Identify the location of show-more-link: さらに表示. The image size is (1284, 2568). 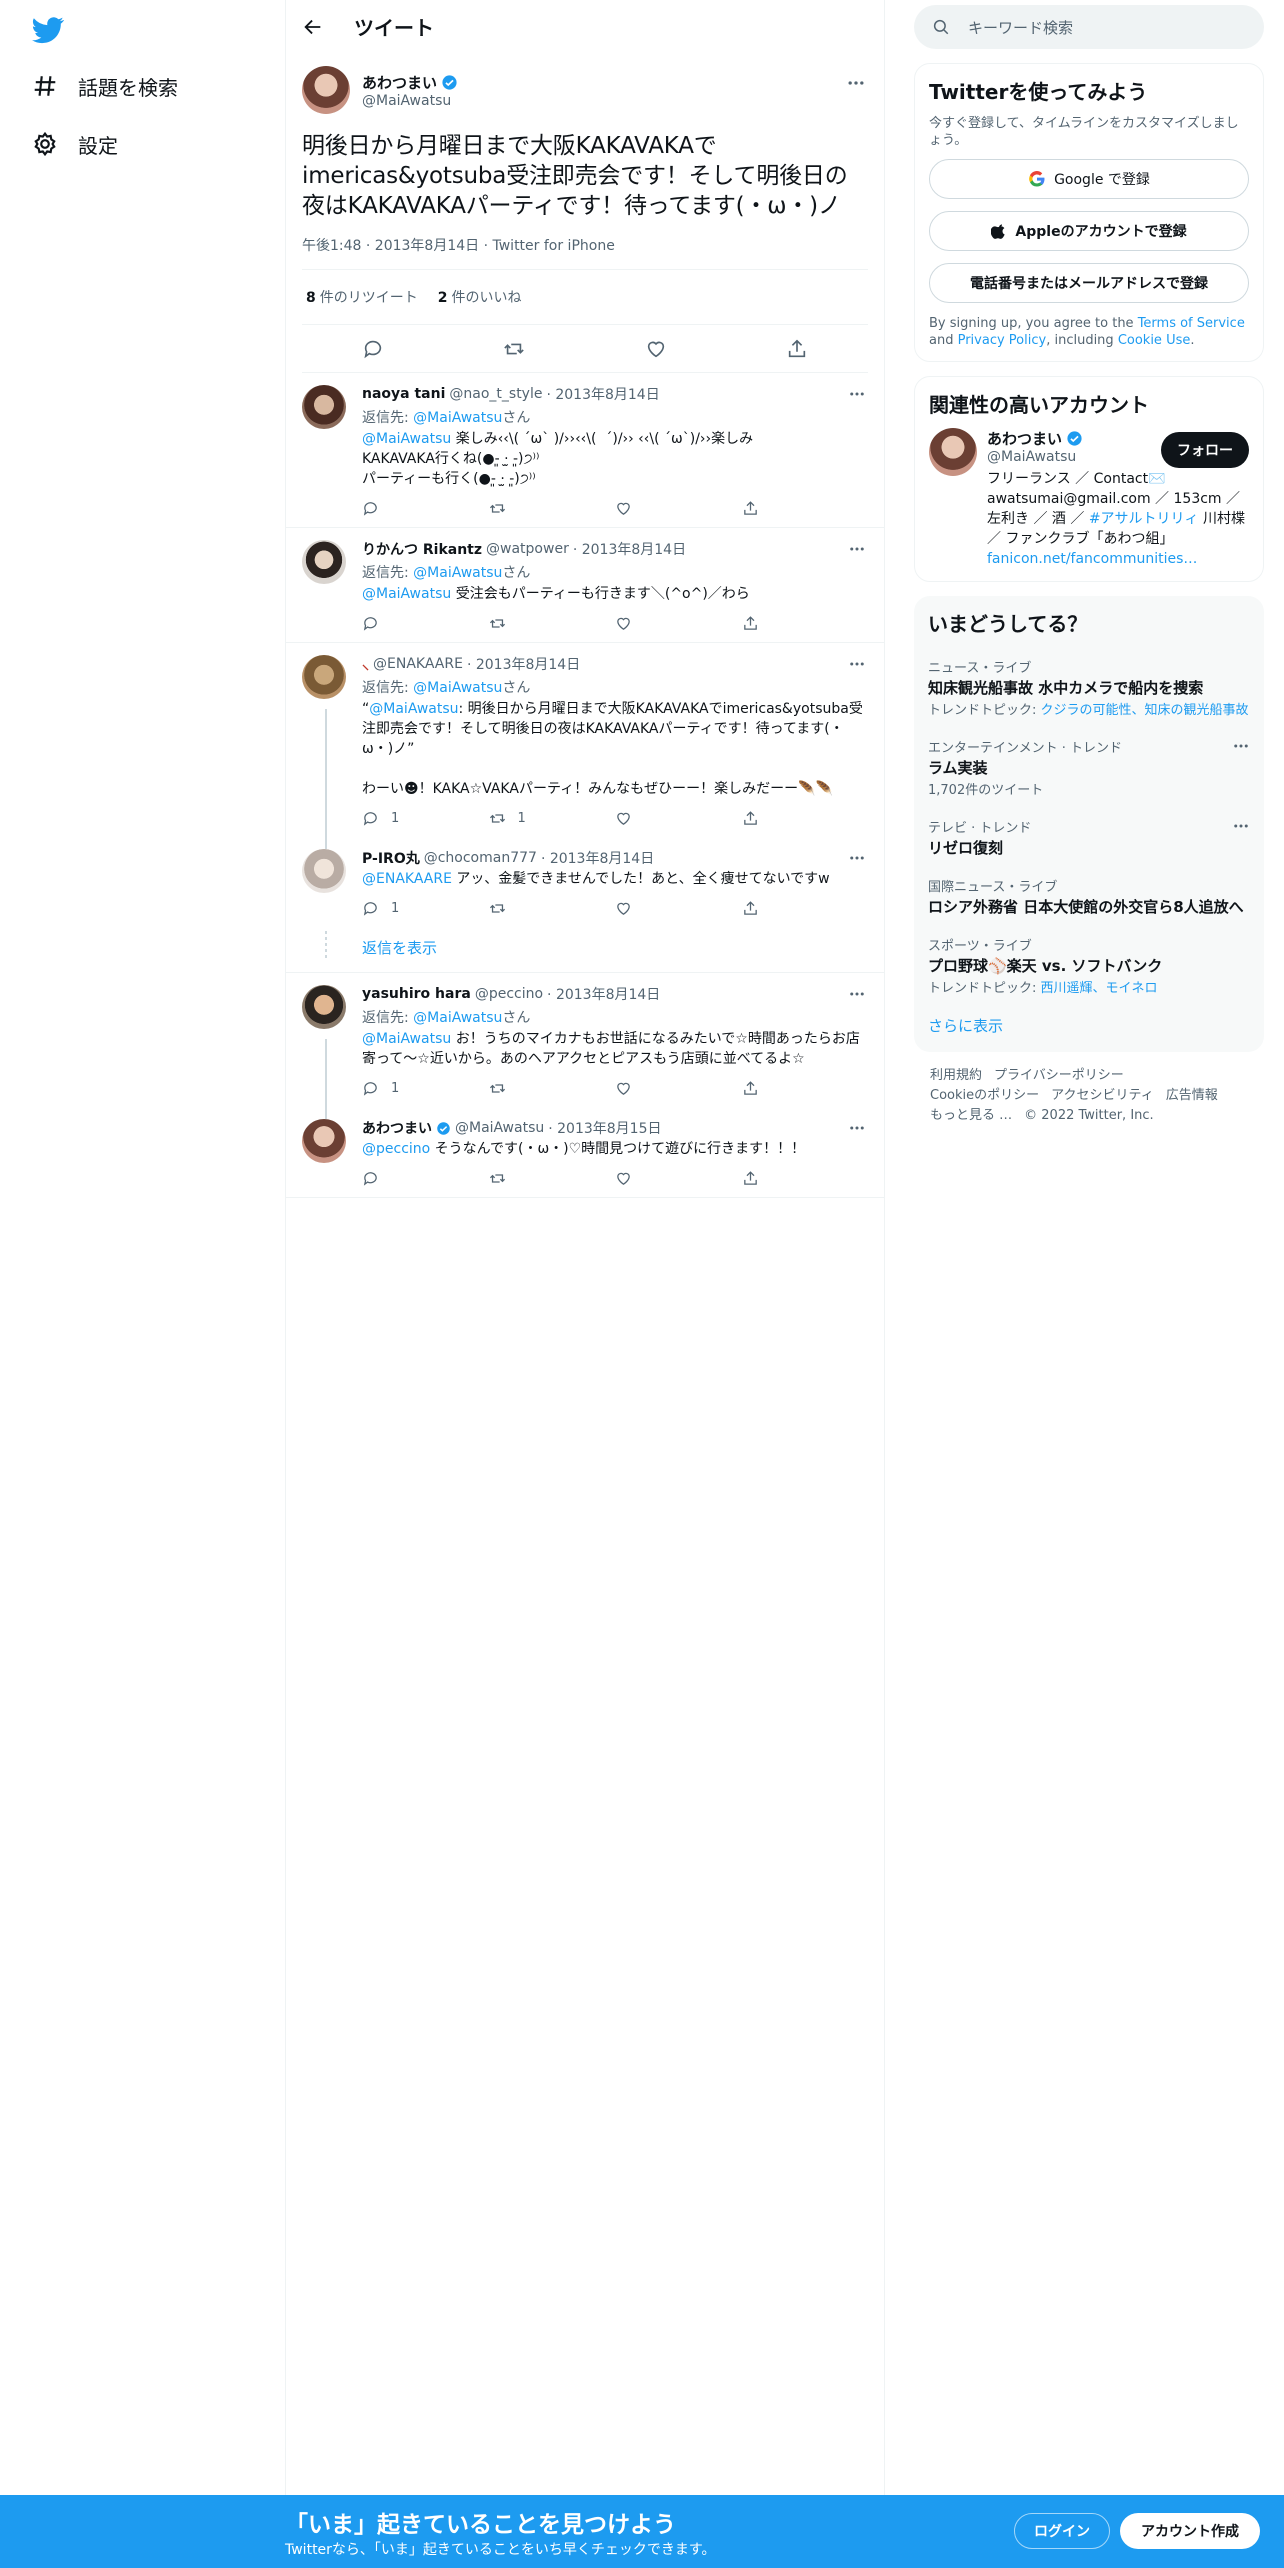
(1089, 1022).